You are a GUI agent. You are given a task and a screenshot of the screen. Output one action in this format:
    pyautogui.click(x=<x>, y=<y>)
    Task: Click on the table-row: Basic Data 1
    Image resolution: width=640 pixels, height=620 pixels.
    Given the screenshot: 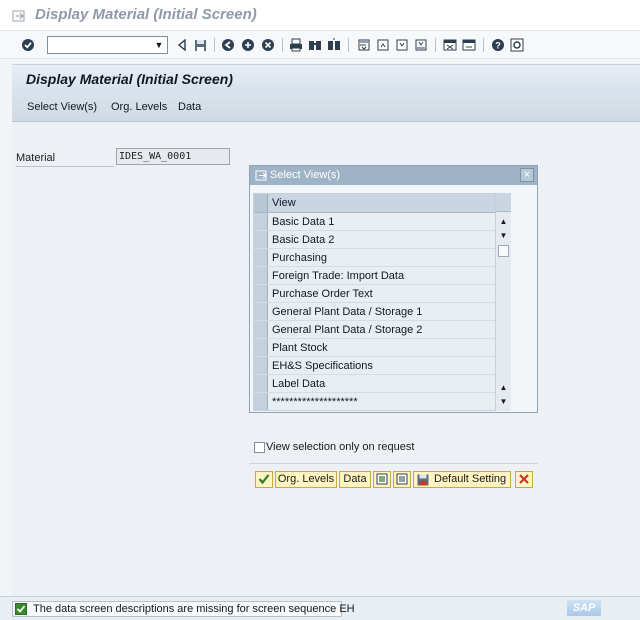 What is the action you would take?
    pyautogui.click(x=382, y=222)
    